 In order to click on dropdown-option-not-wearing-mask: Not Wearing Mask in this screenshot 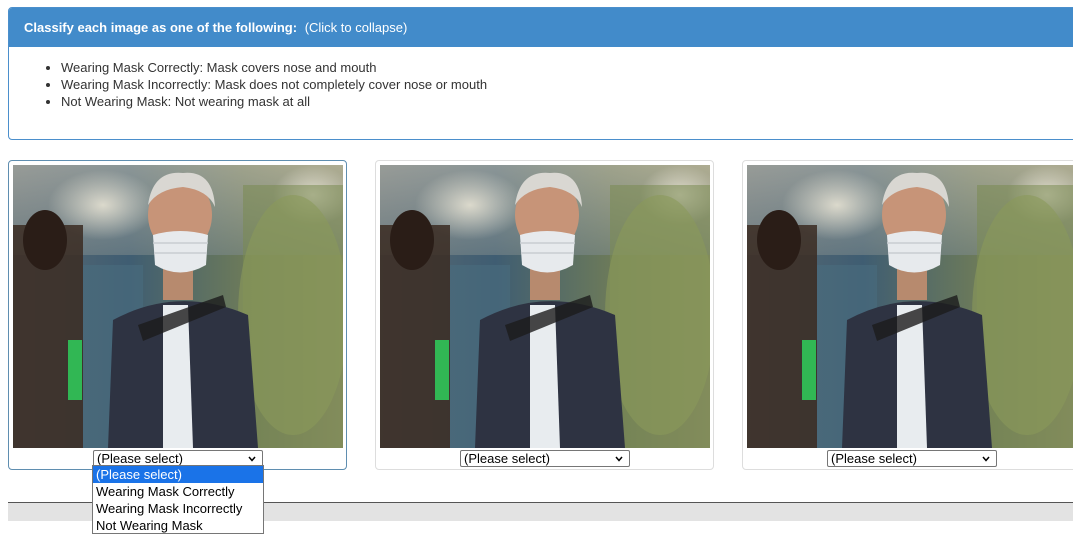, I will do `click(178, 525)`.